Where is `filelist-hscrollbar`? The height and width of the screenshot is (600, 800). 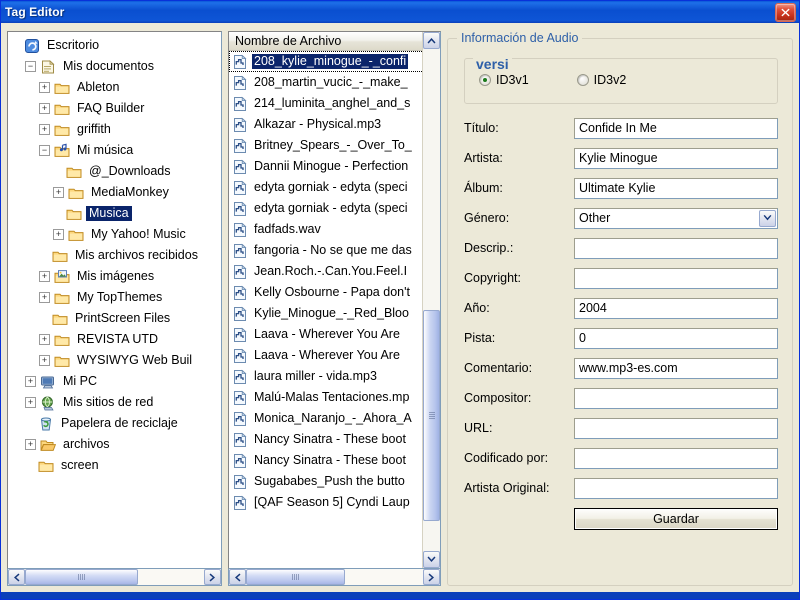
filelist-hscrollbar is located at coordinates (334, 577).